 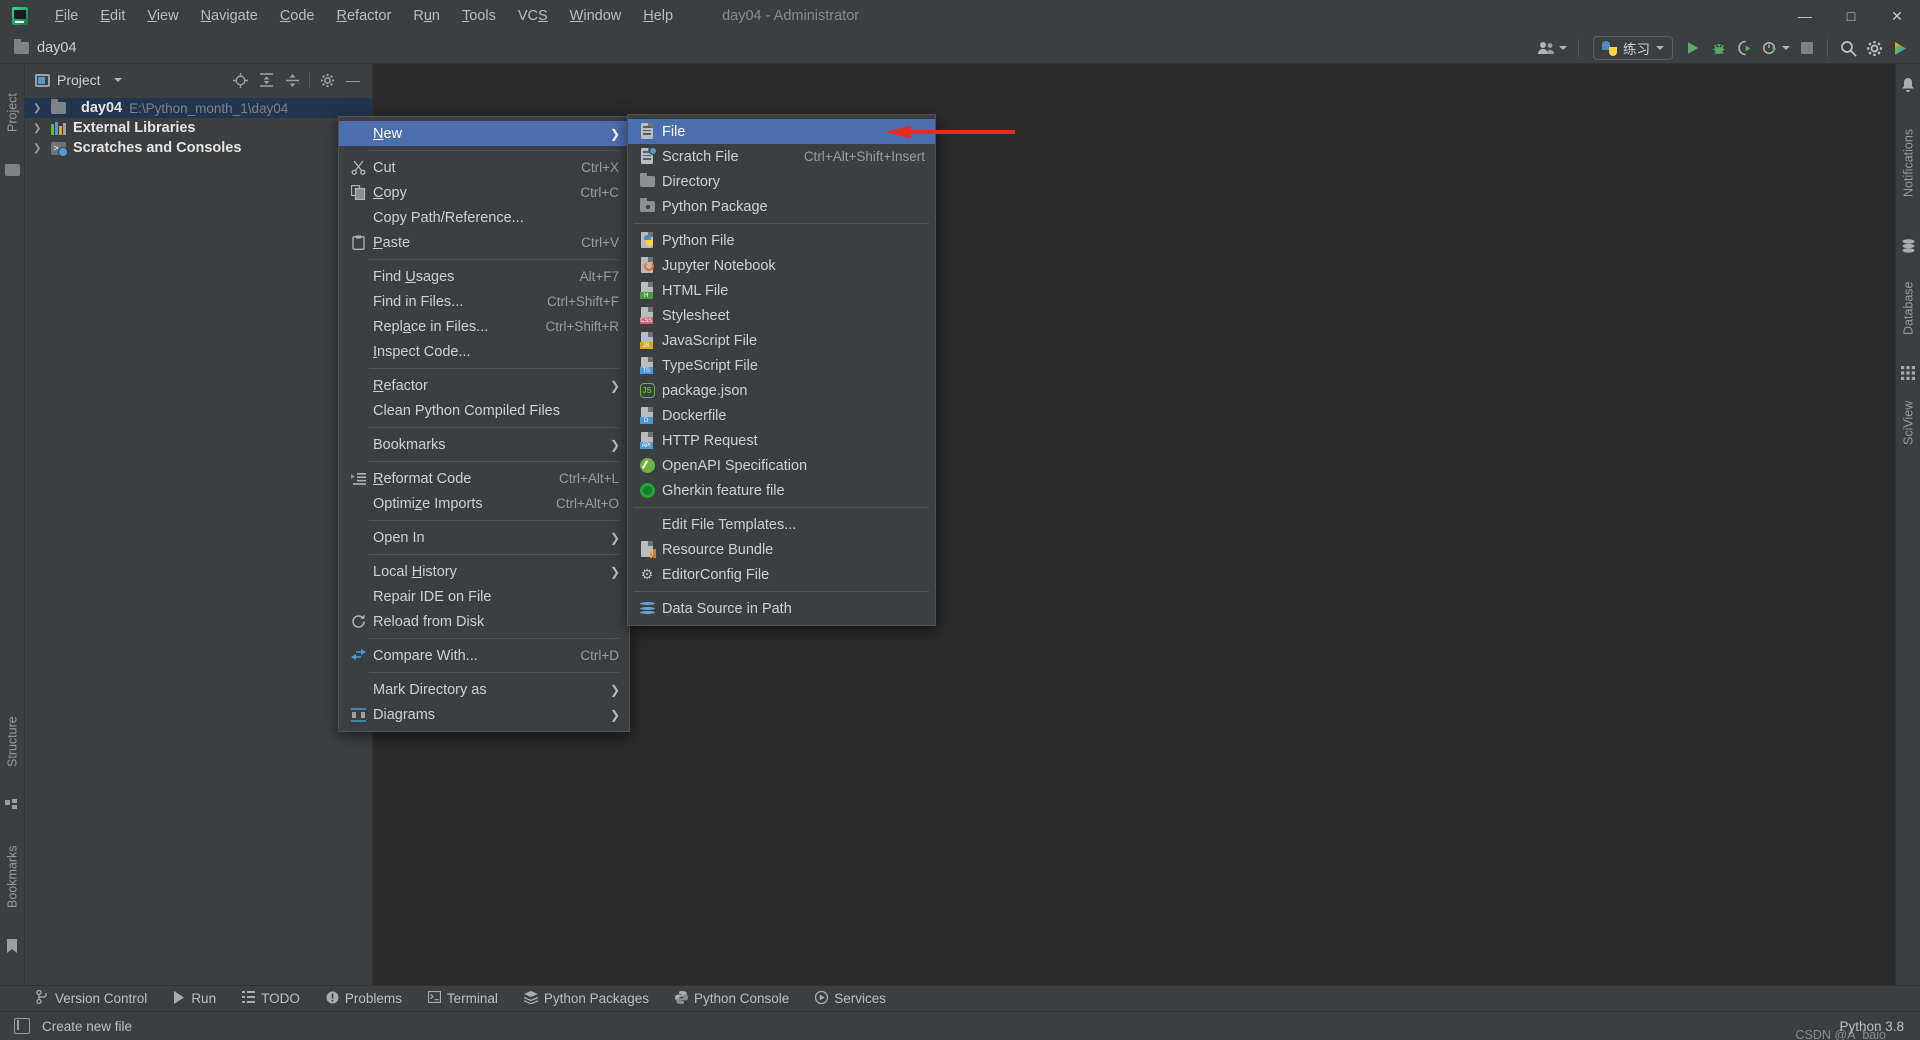 I want to click on context-menu-item-bookmarks: Bookmarks ❯, so click(x=484, y=444).